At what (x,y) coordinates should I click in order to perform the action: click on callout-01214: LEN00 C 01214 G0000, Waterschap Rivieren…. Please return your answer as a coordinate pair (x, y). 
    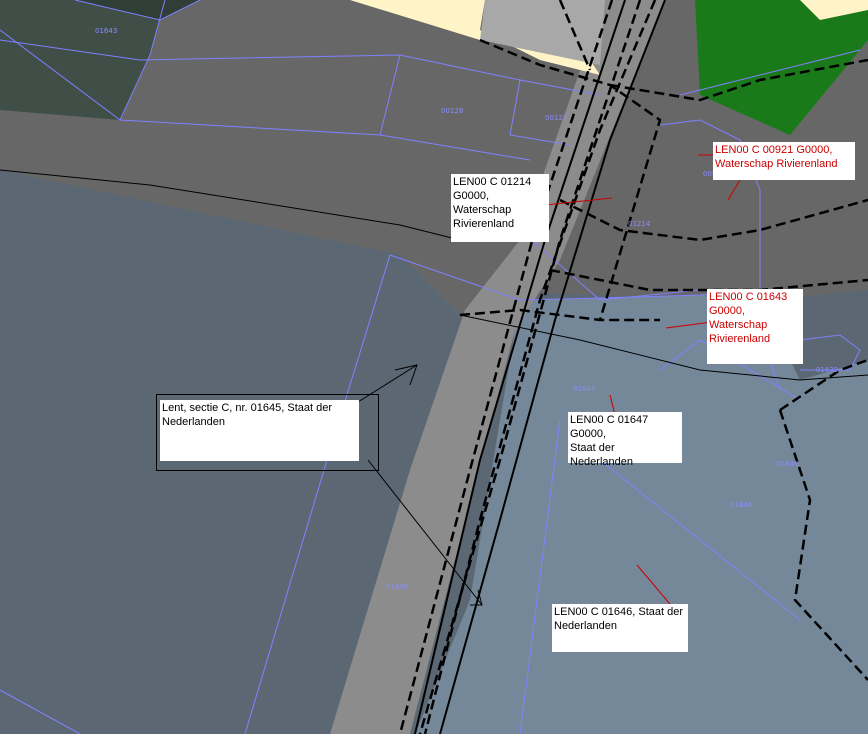
    Looking at the image, I should click on (500, 208).